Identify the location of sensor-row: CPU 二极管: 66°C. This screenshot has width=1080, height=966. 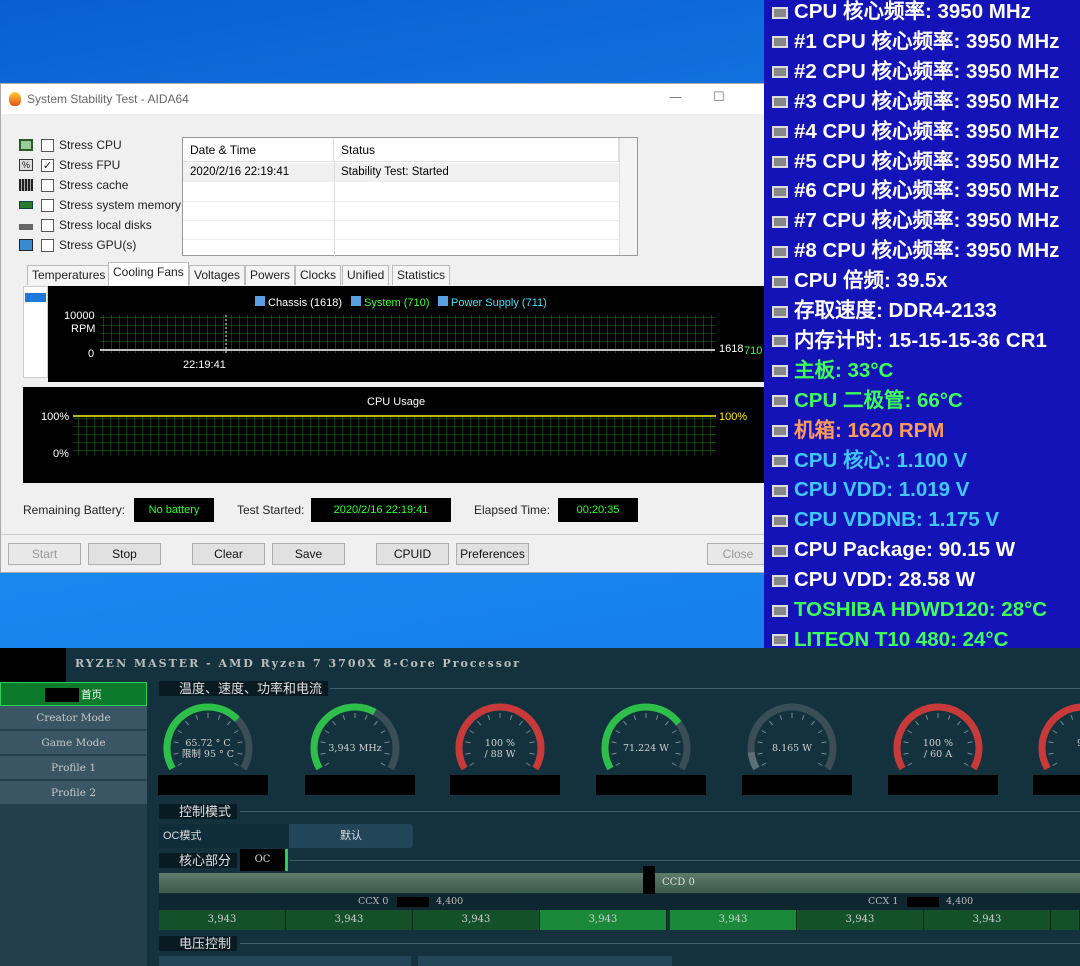
(867, 401).